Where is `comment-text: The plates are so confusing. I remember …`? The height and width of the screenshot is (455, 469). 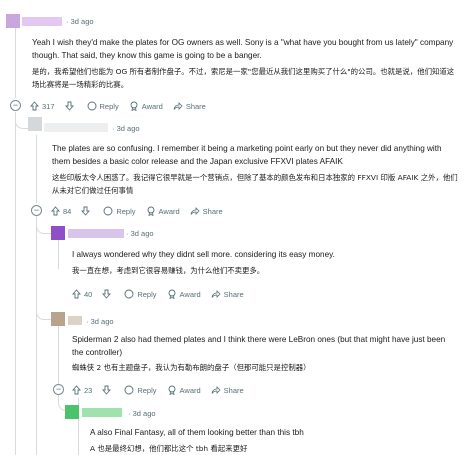
comment-text: The plates are so confusing. I remember … is located at coordinates (247, 155).